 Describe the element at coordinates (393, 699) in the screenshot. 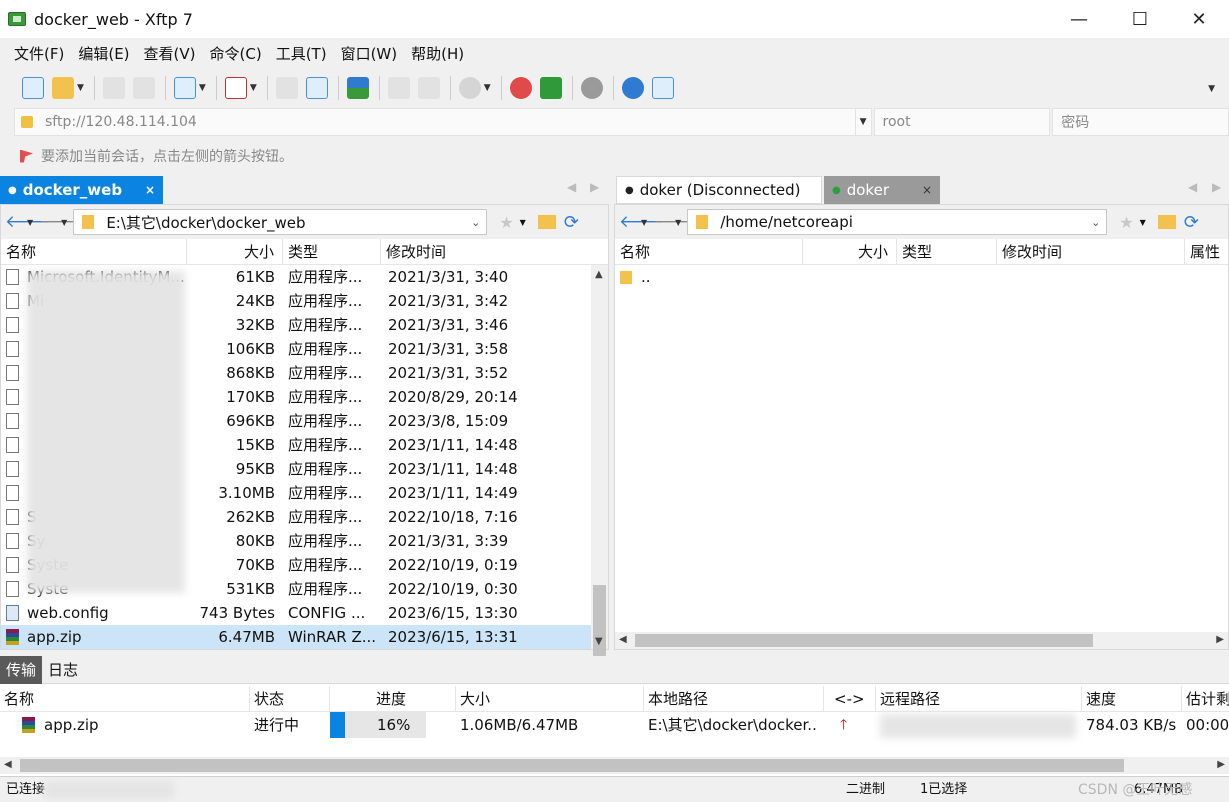

I see `col-progress: 进度` at that location.